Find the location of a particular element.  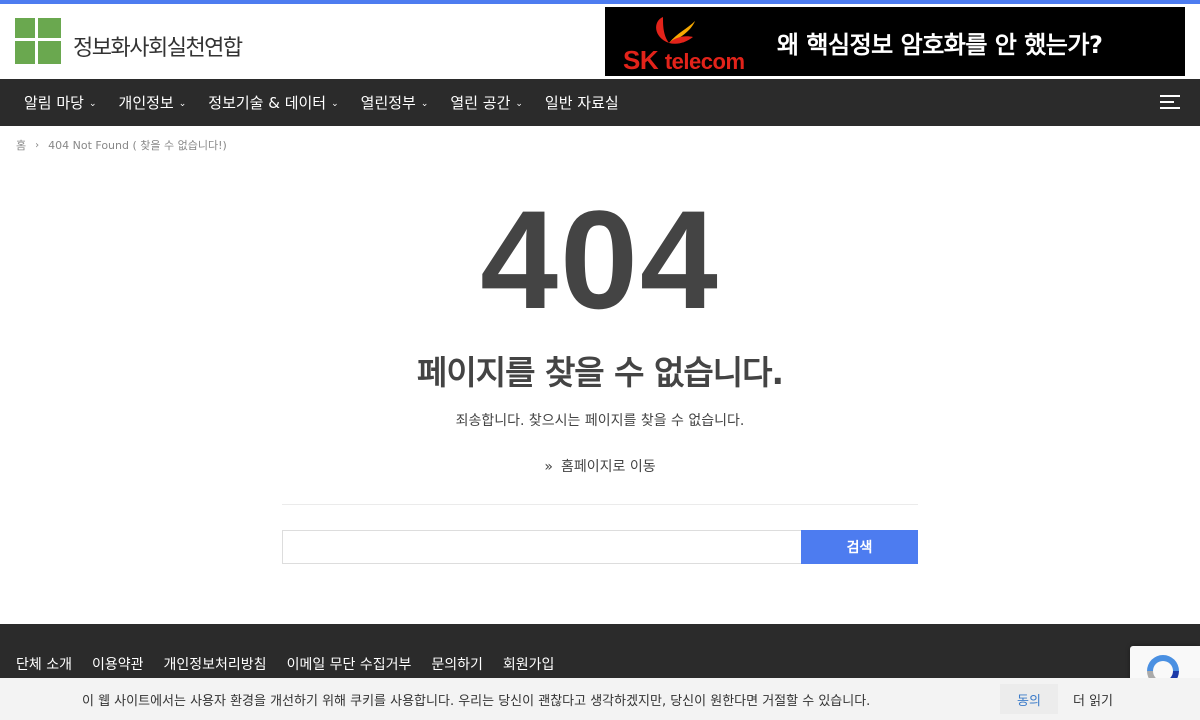

search-input is located at coordinates (541, 547).